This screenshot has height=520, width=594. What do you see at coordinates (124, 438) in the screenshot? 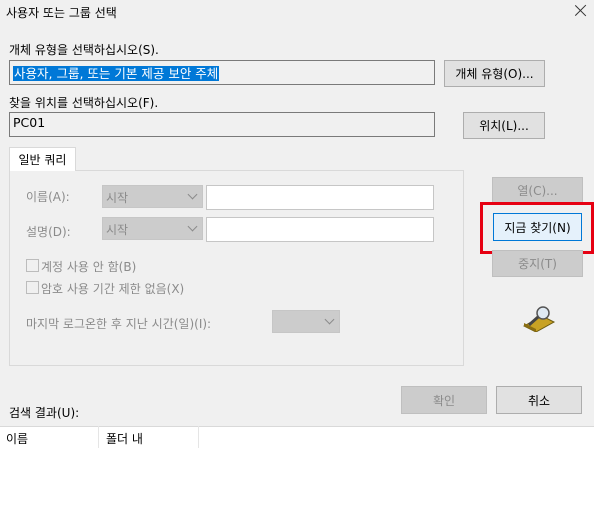
I see `column-header-folder: 폴더 내` at bounding box center [124, 438].